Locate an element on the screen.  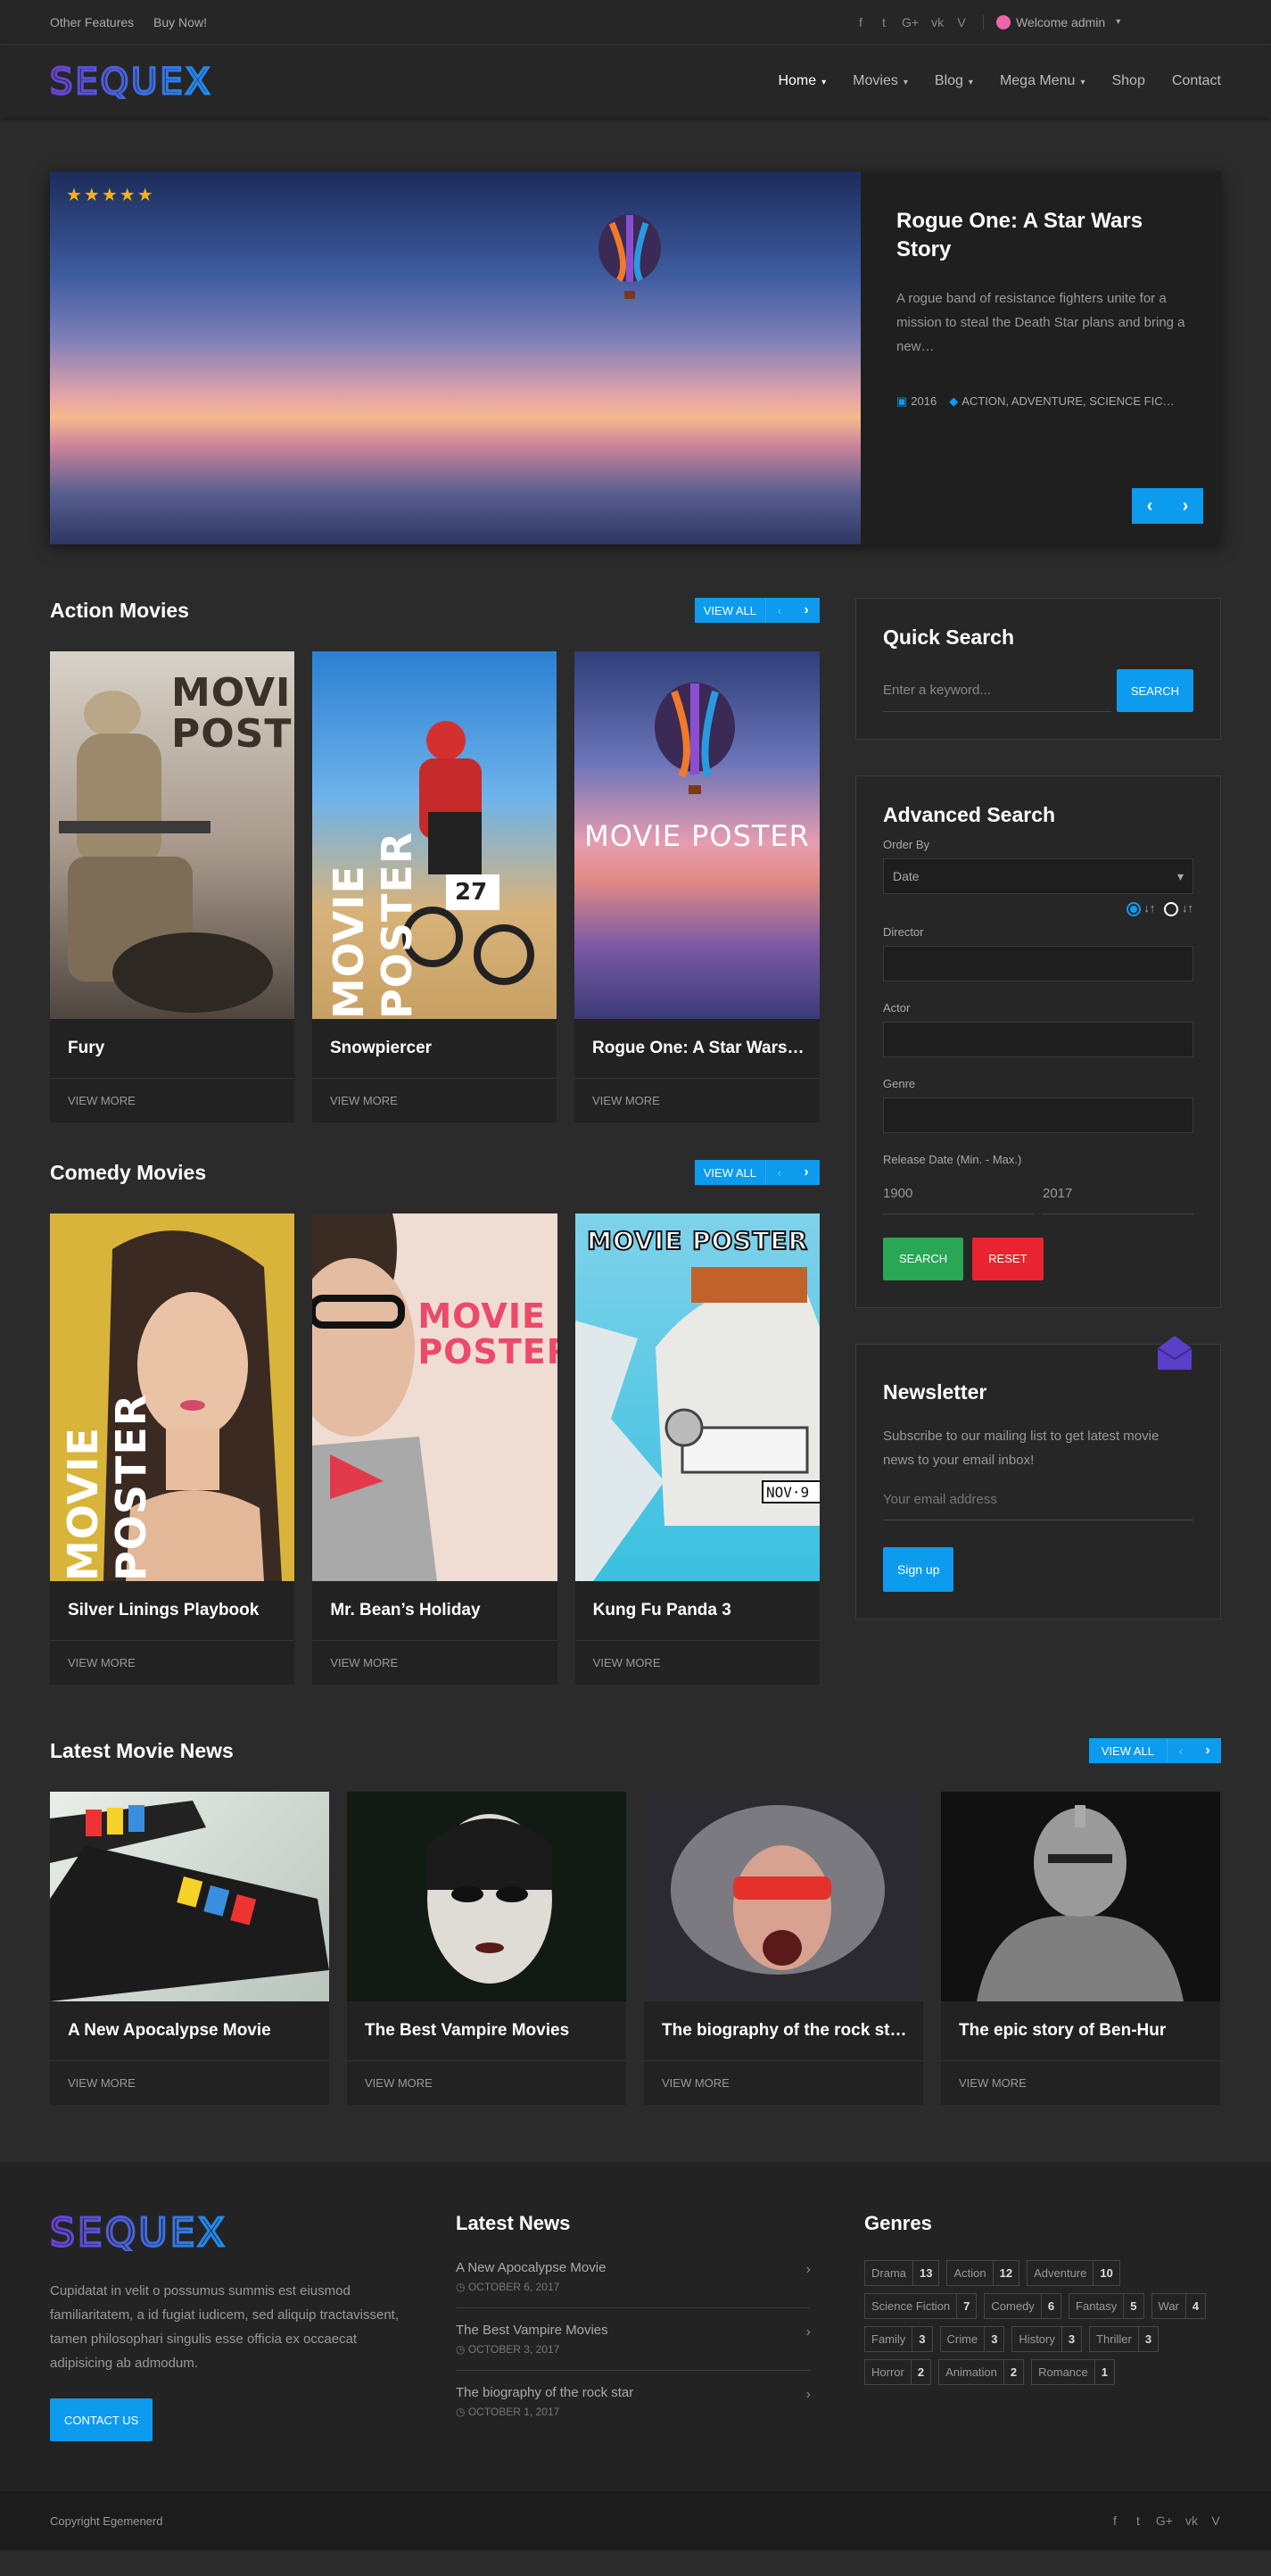
movie-title: Snowpiercer is located at coordinates (434, 1048).